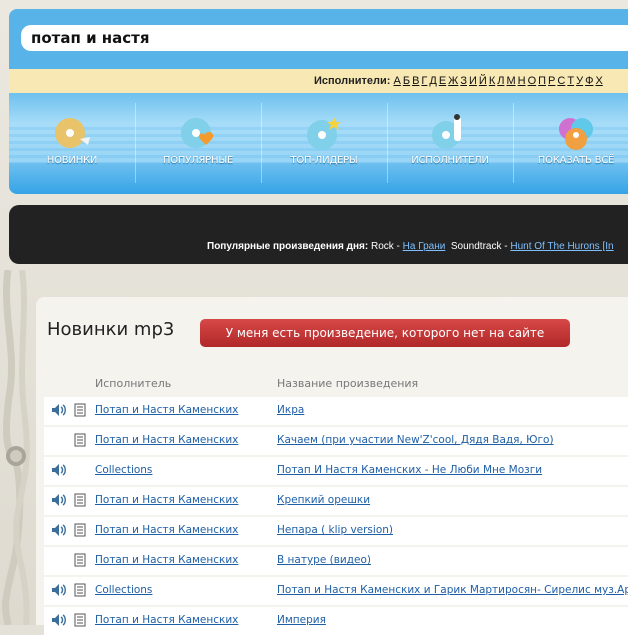  I want to click on column-header-song: Название произведения, so click(348, 383).